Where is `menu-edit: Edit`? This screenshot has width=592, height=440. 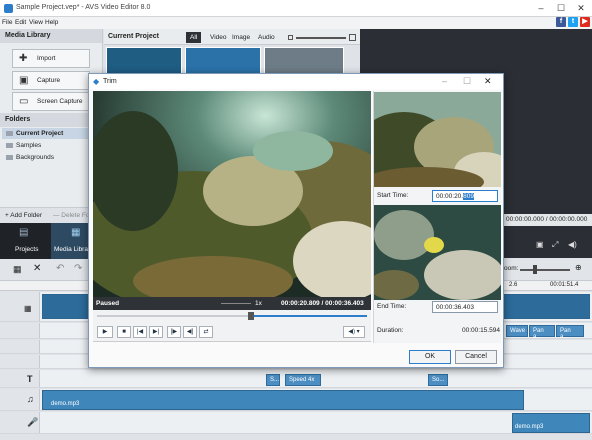
menu-edit: Edit is located at coordinates (20, 22).